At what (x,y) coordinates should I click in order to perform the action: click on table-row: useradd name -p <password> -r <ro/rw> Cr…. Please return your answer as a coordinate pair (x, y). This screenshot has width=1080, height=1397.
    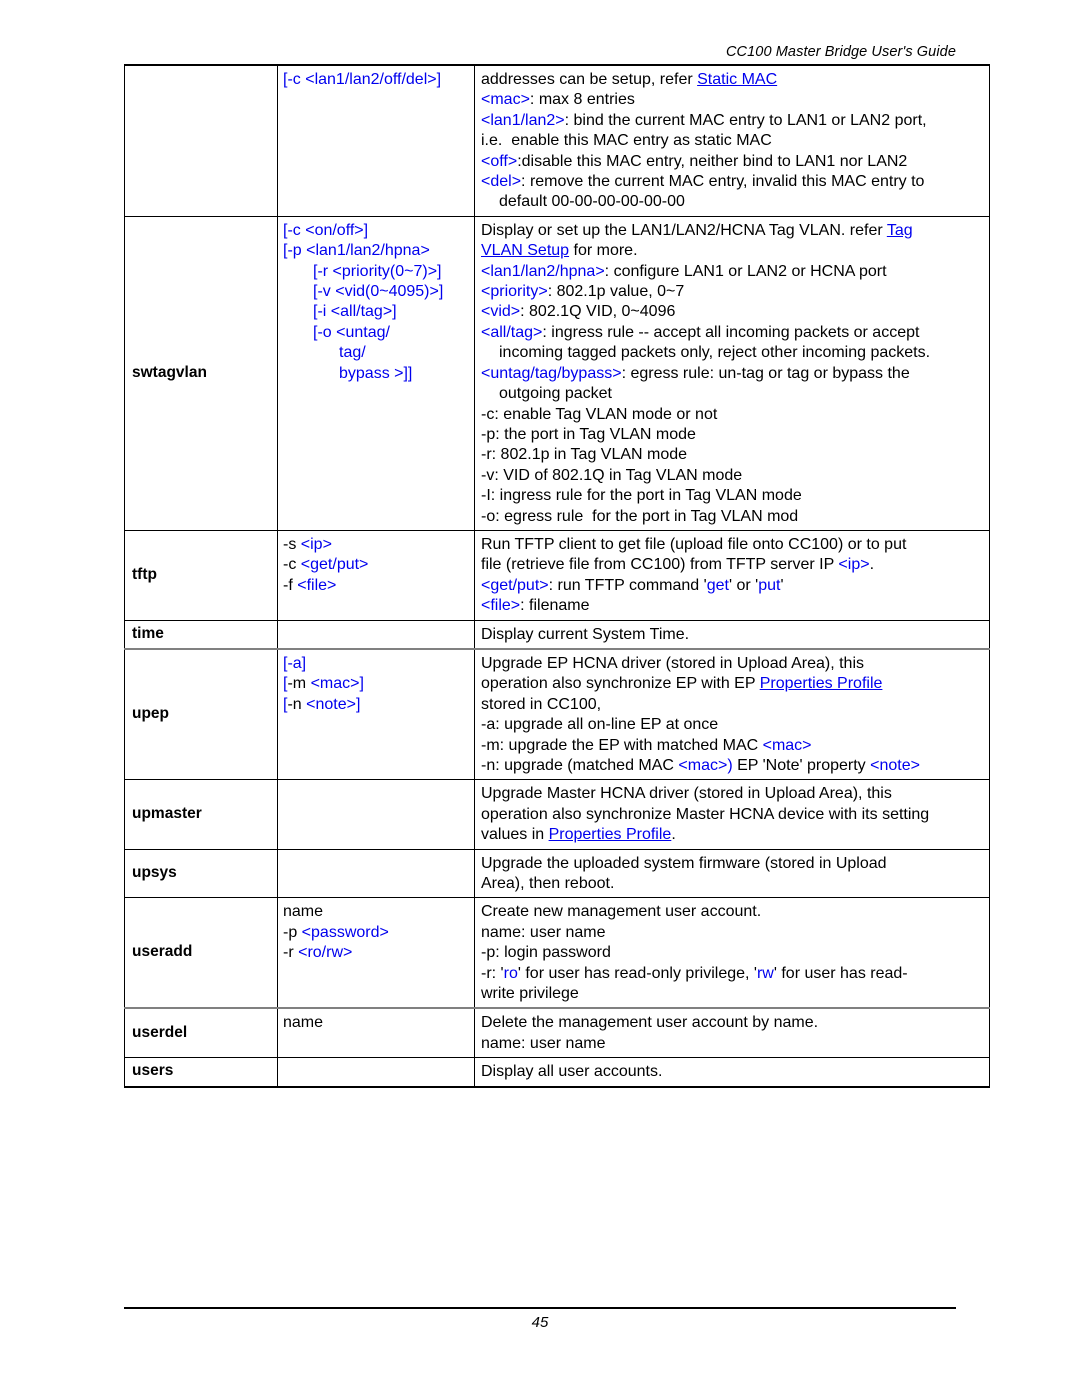
    Looking at the image, I should click on (557, 953).